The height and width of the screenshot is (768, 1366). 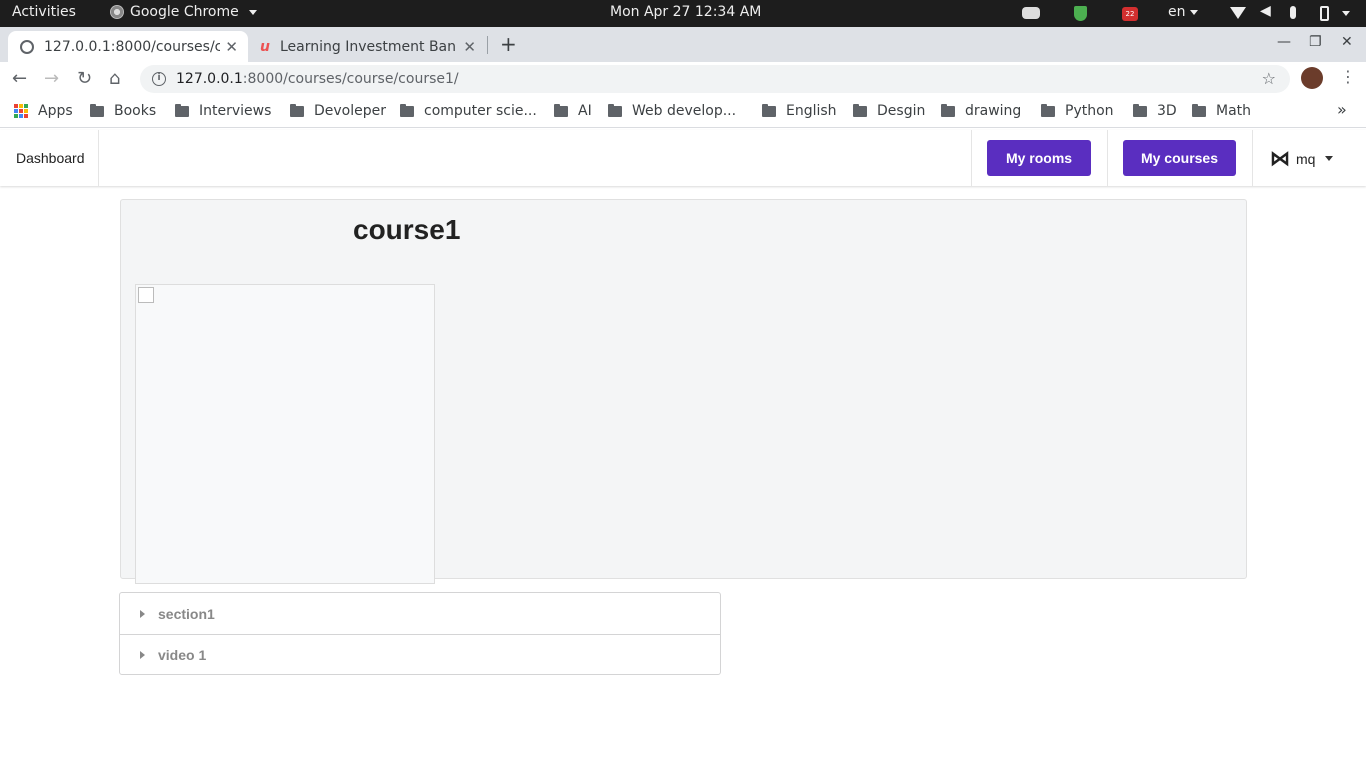 I want to click on system-menu-caret-icon, so click(x=1346, y=13).